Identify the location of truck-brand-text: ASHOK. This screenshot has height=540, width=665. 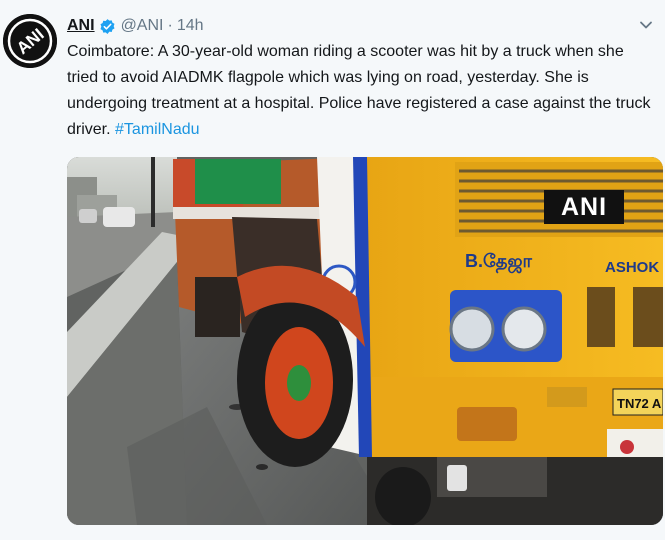
(632, 267).